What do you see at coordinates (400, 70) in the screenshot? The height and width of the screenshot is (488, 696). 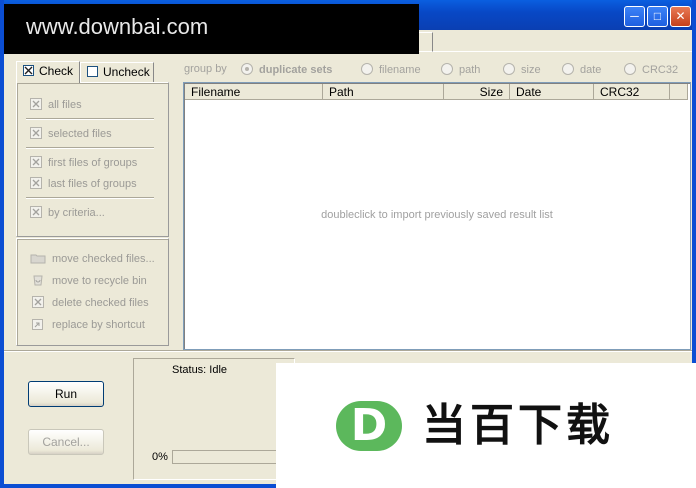 I see `radio-filename-label: filename` at bounding box center [400, 70].